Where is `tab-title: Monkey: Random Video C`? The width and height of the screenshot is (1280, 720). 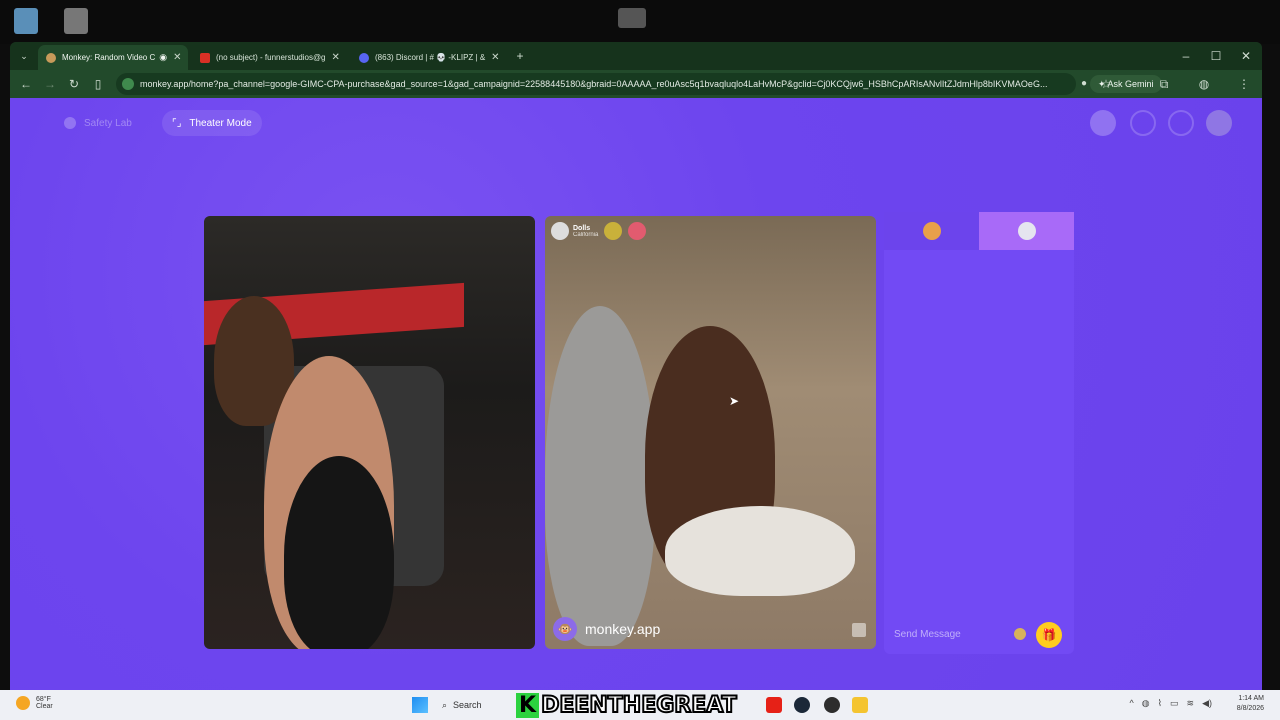
tab-title: Monkey: Random Video C is located at coordinates (109, 57).